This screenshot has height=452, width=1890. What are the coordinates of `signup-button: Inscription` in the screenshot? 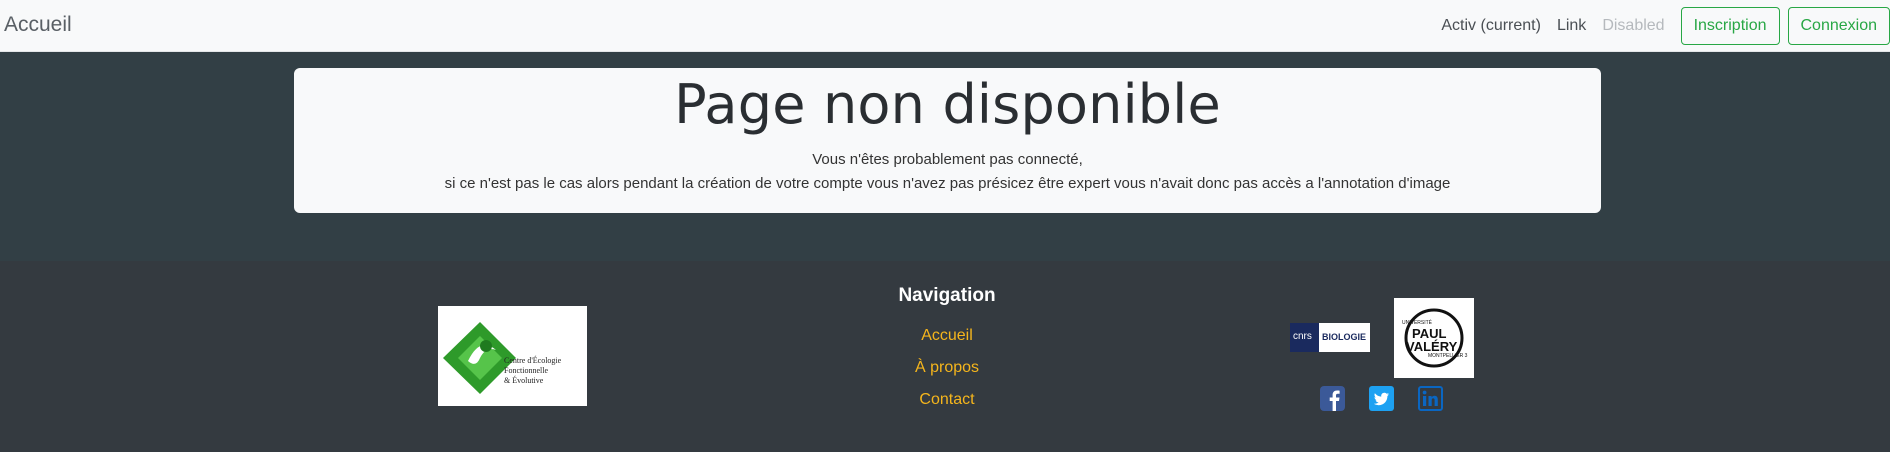 It's located at (1730, 26).